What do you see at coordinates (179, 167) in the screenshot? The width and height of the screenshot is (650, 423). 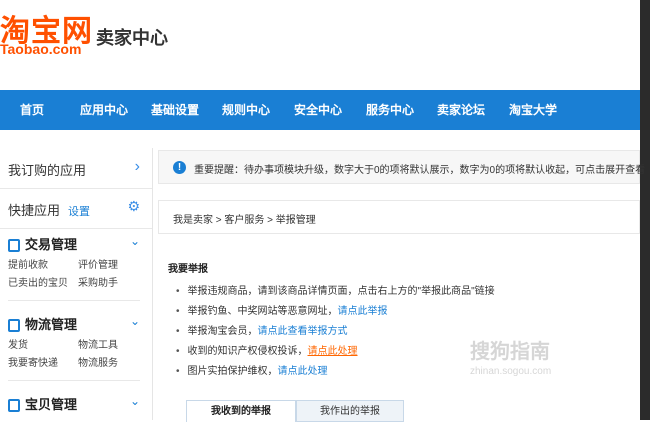 I see `info-icon: !` at bounding box center [179, 167].